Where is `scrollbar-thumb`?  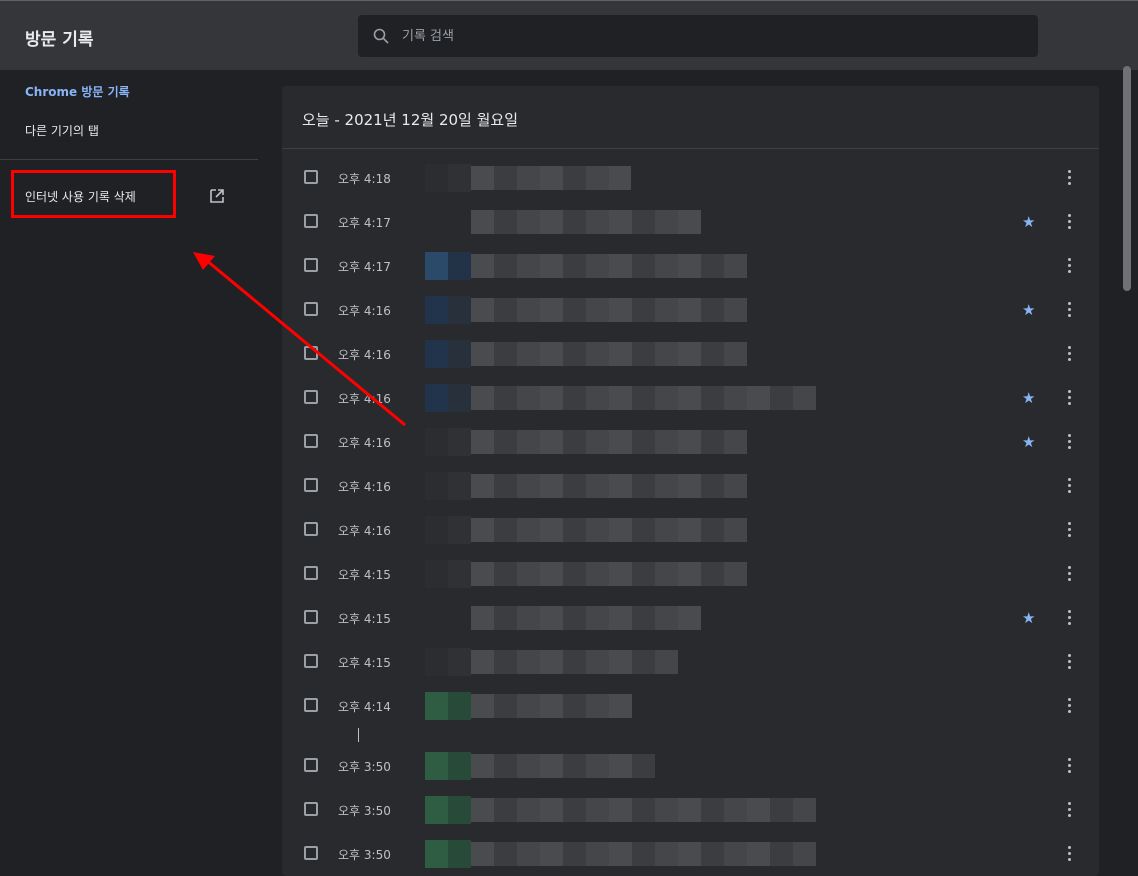
scrollbar-thumb is located at coordinates (1127, 178).